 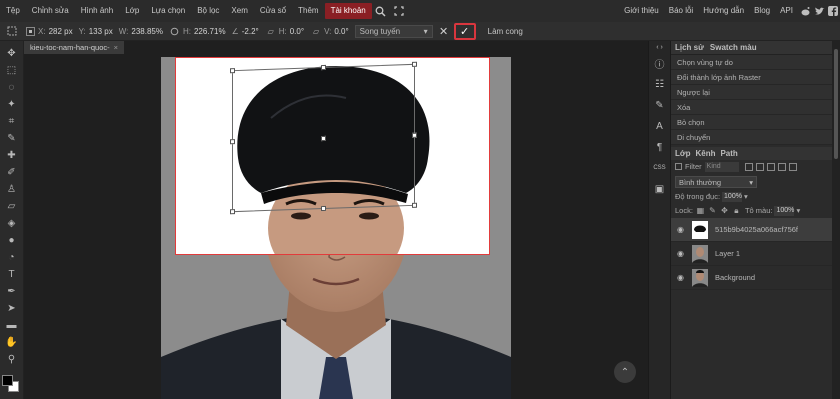 I want to click on marquee-tool-icon: ⬚, so click(x=12, y=70).